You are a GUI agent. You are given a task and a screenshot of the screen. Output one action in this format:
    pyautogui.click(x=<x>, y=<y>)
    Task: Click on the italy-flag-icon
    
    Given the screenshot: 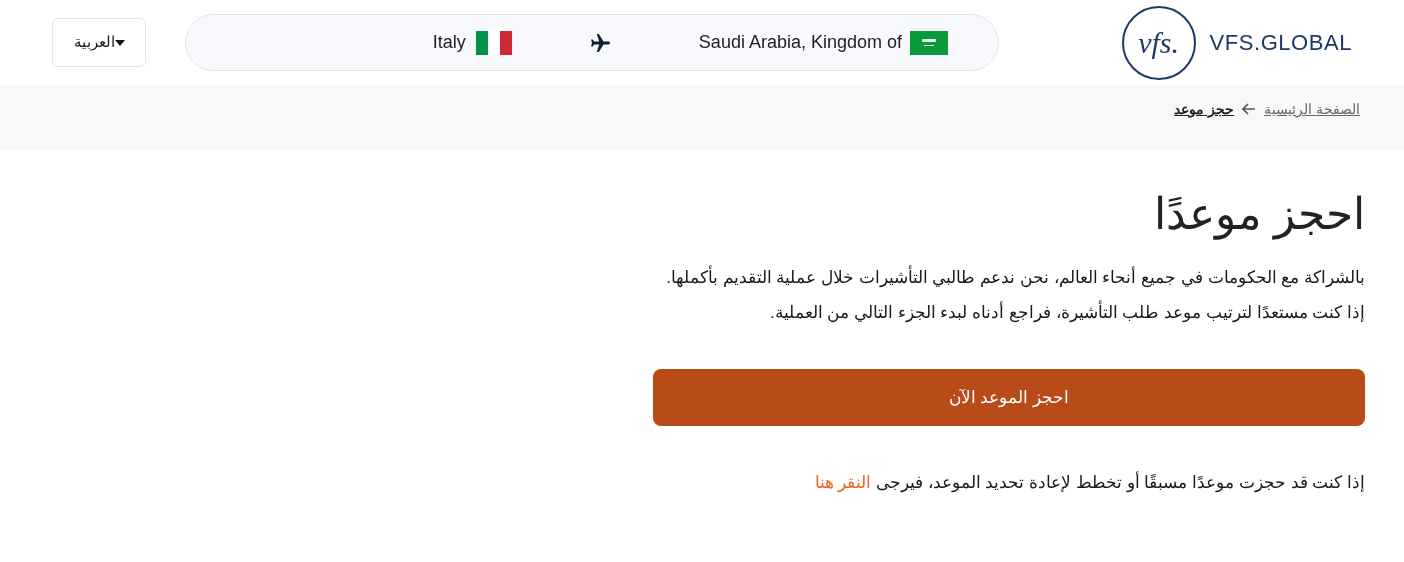 What is the action you would take?
    pyautogui.click(x=493, y=42)
    